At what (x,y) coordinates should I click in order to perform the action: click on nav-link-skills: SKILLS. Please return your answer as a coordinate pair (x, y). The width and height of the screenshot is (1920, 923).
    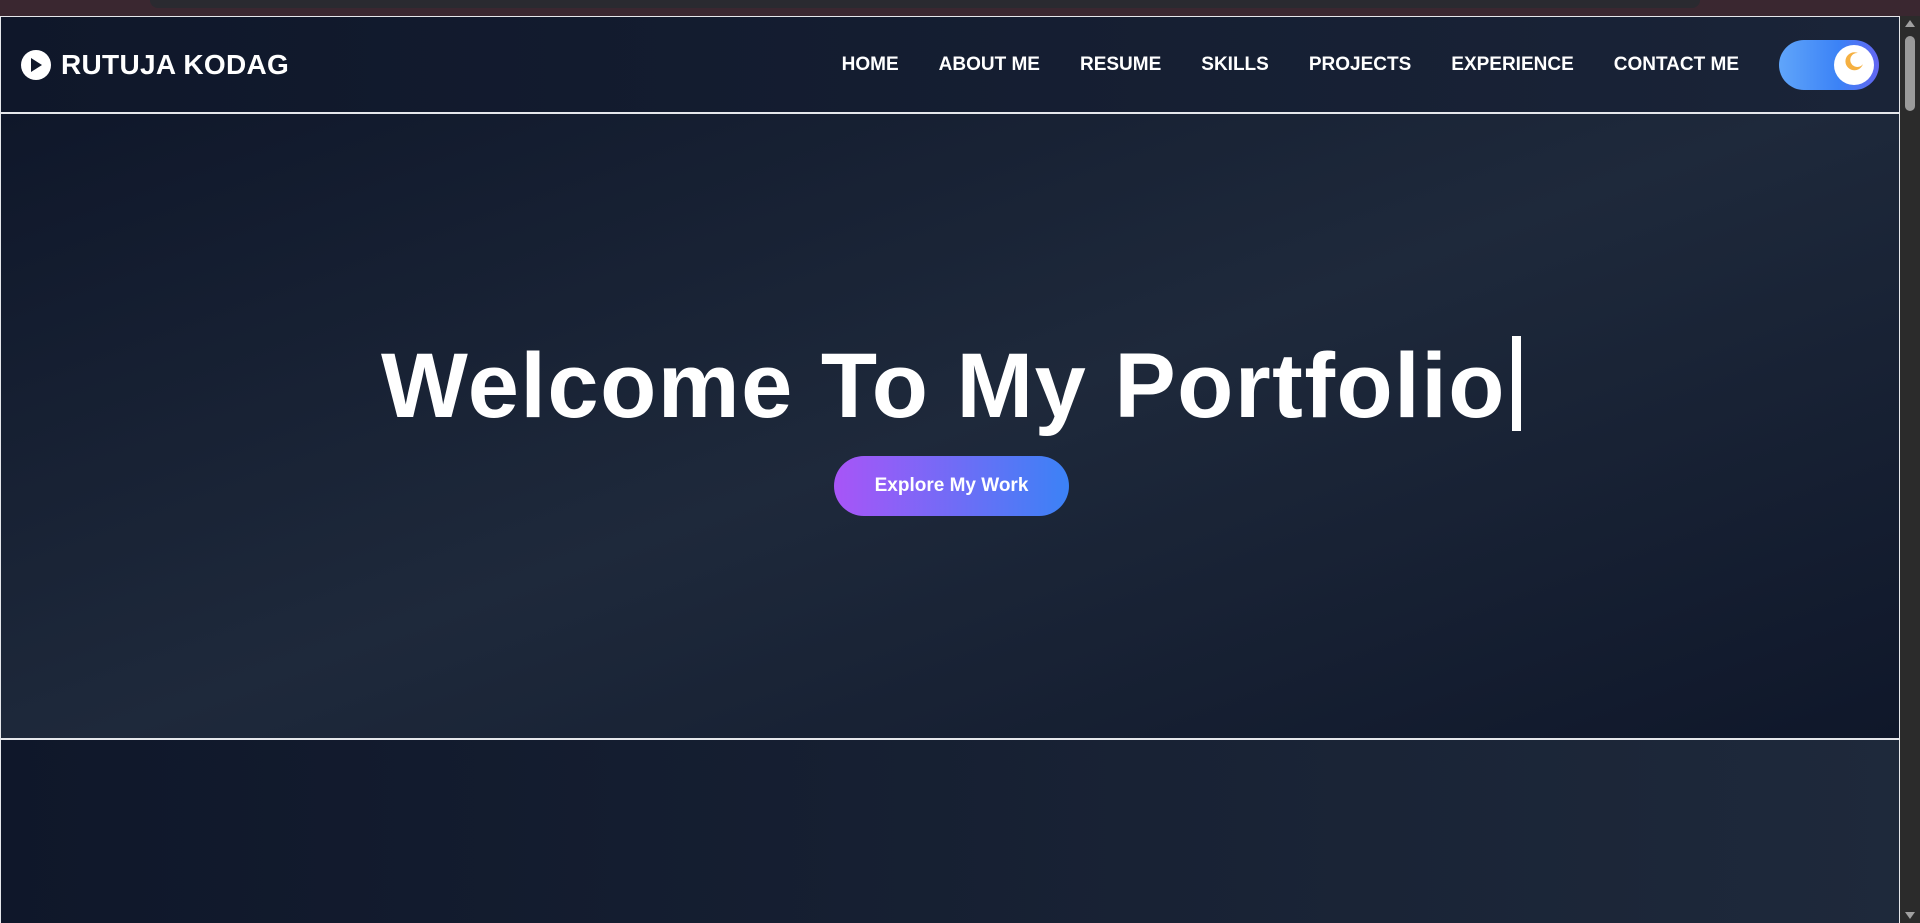
    Looking at the image, I should click on (1235, 65).